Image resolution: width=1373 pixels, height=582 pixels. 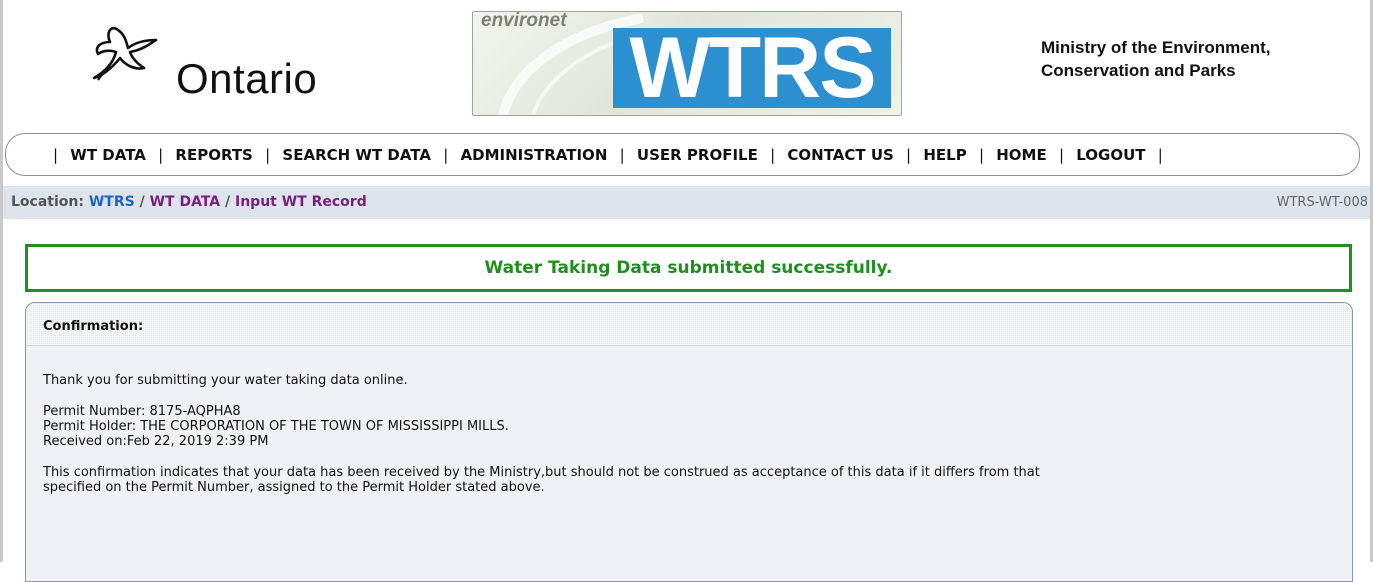 I want to click on breadcrumb-label: Location:, so click(x=47, y=202).